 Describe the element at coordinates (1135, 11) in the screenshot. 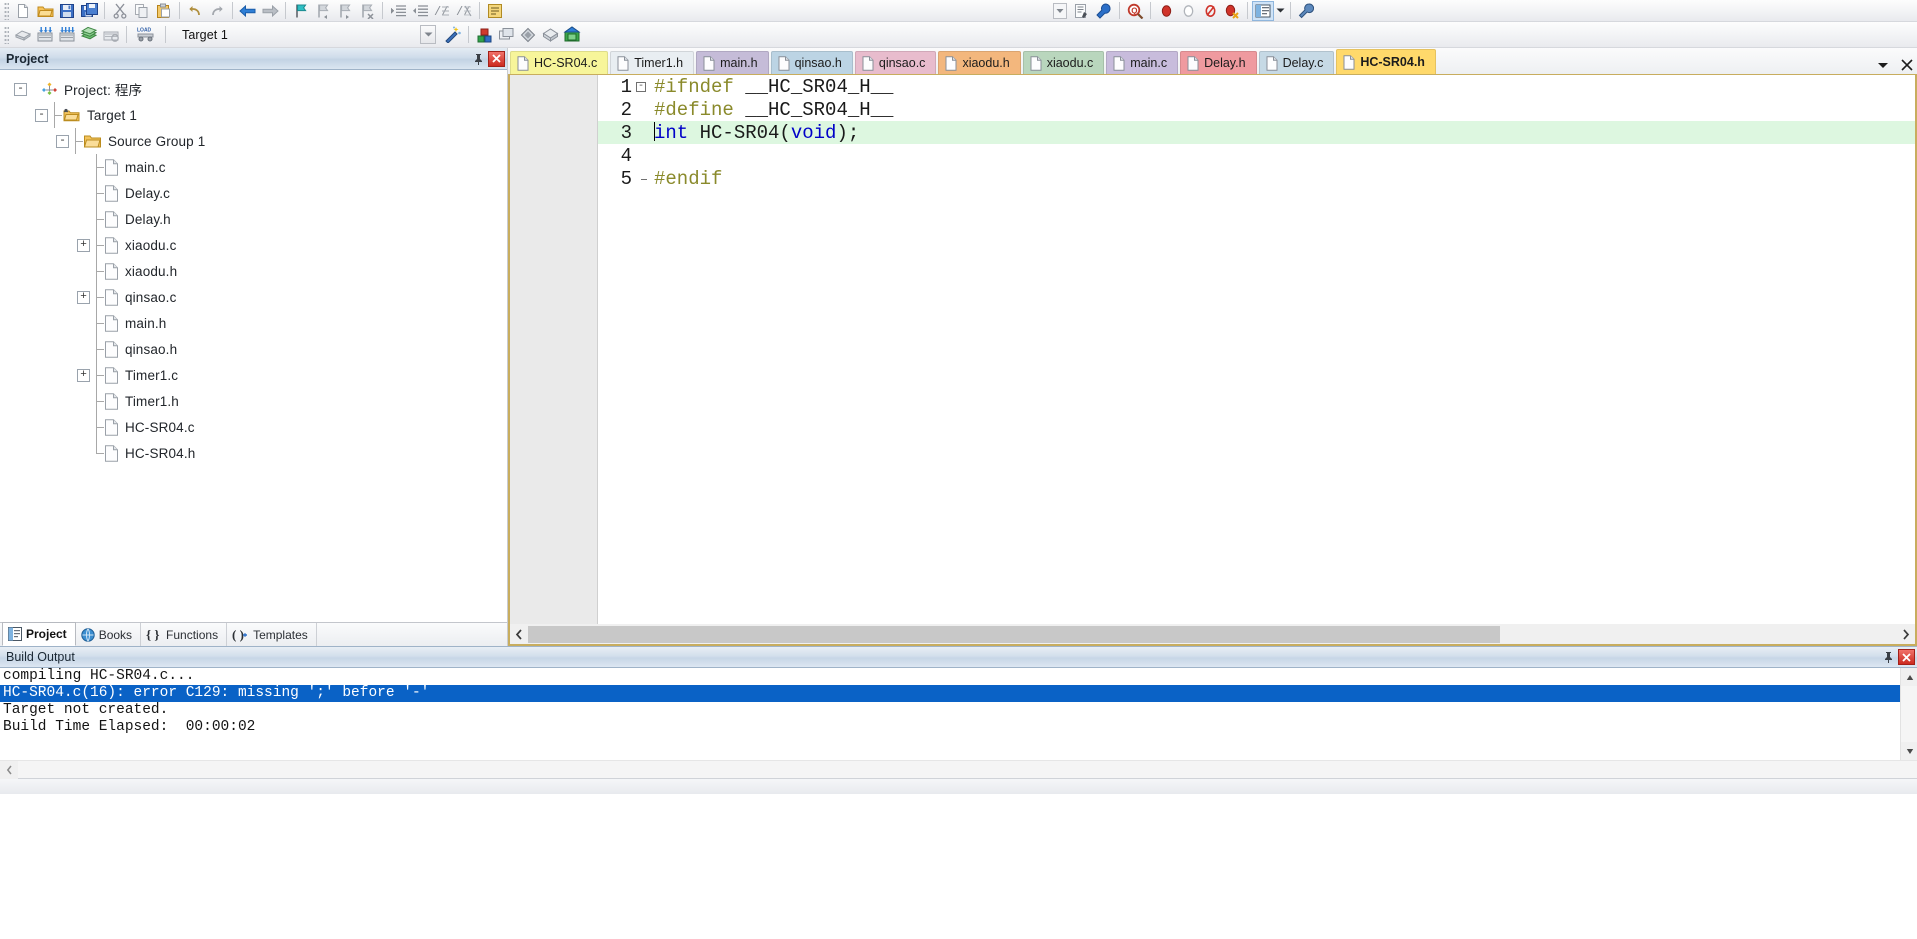

I see `find-in-files-button: Q` at that location.